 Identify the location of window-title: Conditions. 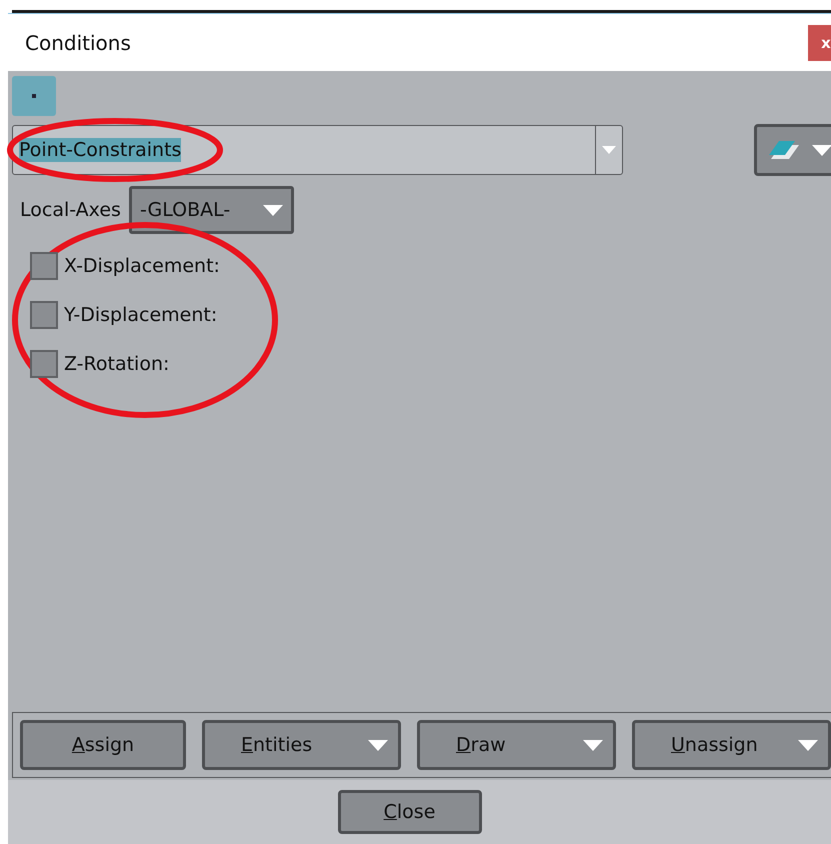
(78, 42).